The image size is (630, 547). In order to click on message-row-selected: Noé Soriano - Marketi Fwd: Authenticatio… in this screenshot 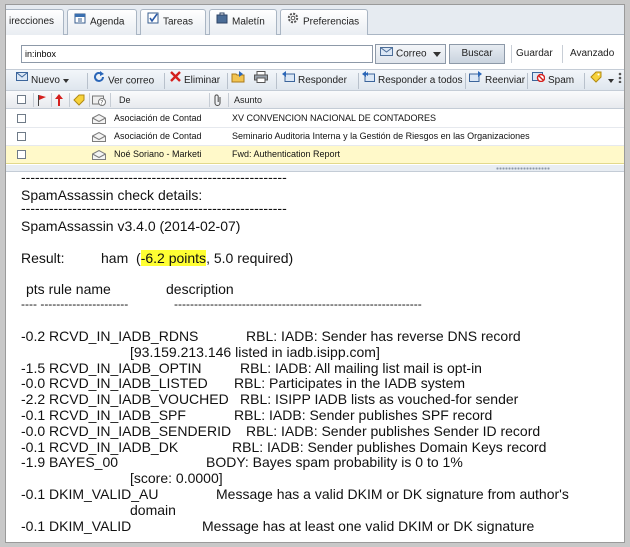, I will do `click(315, 155)`.